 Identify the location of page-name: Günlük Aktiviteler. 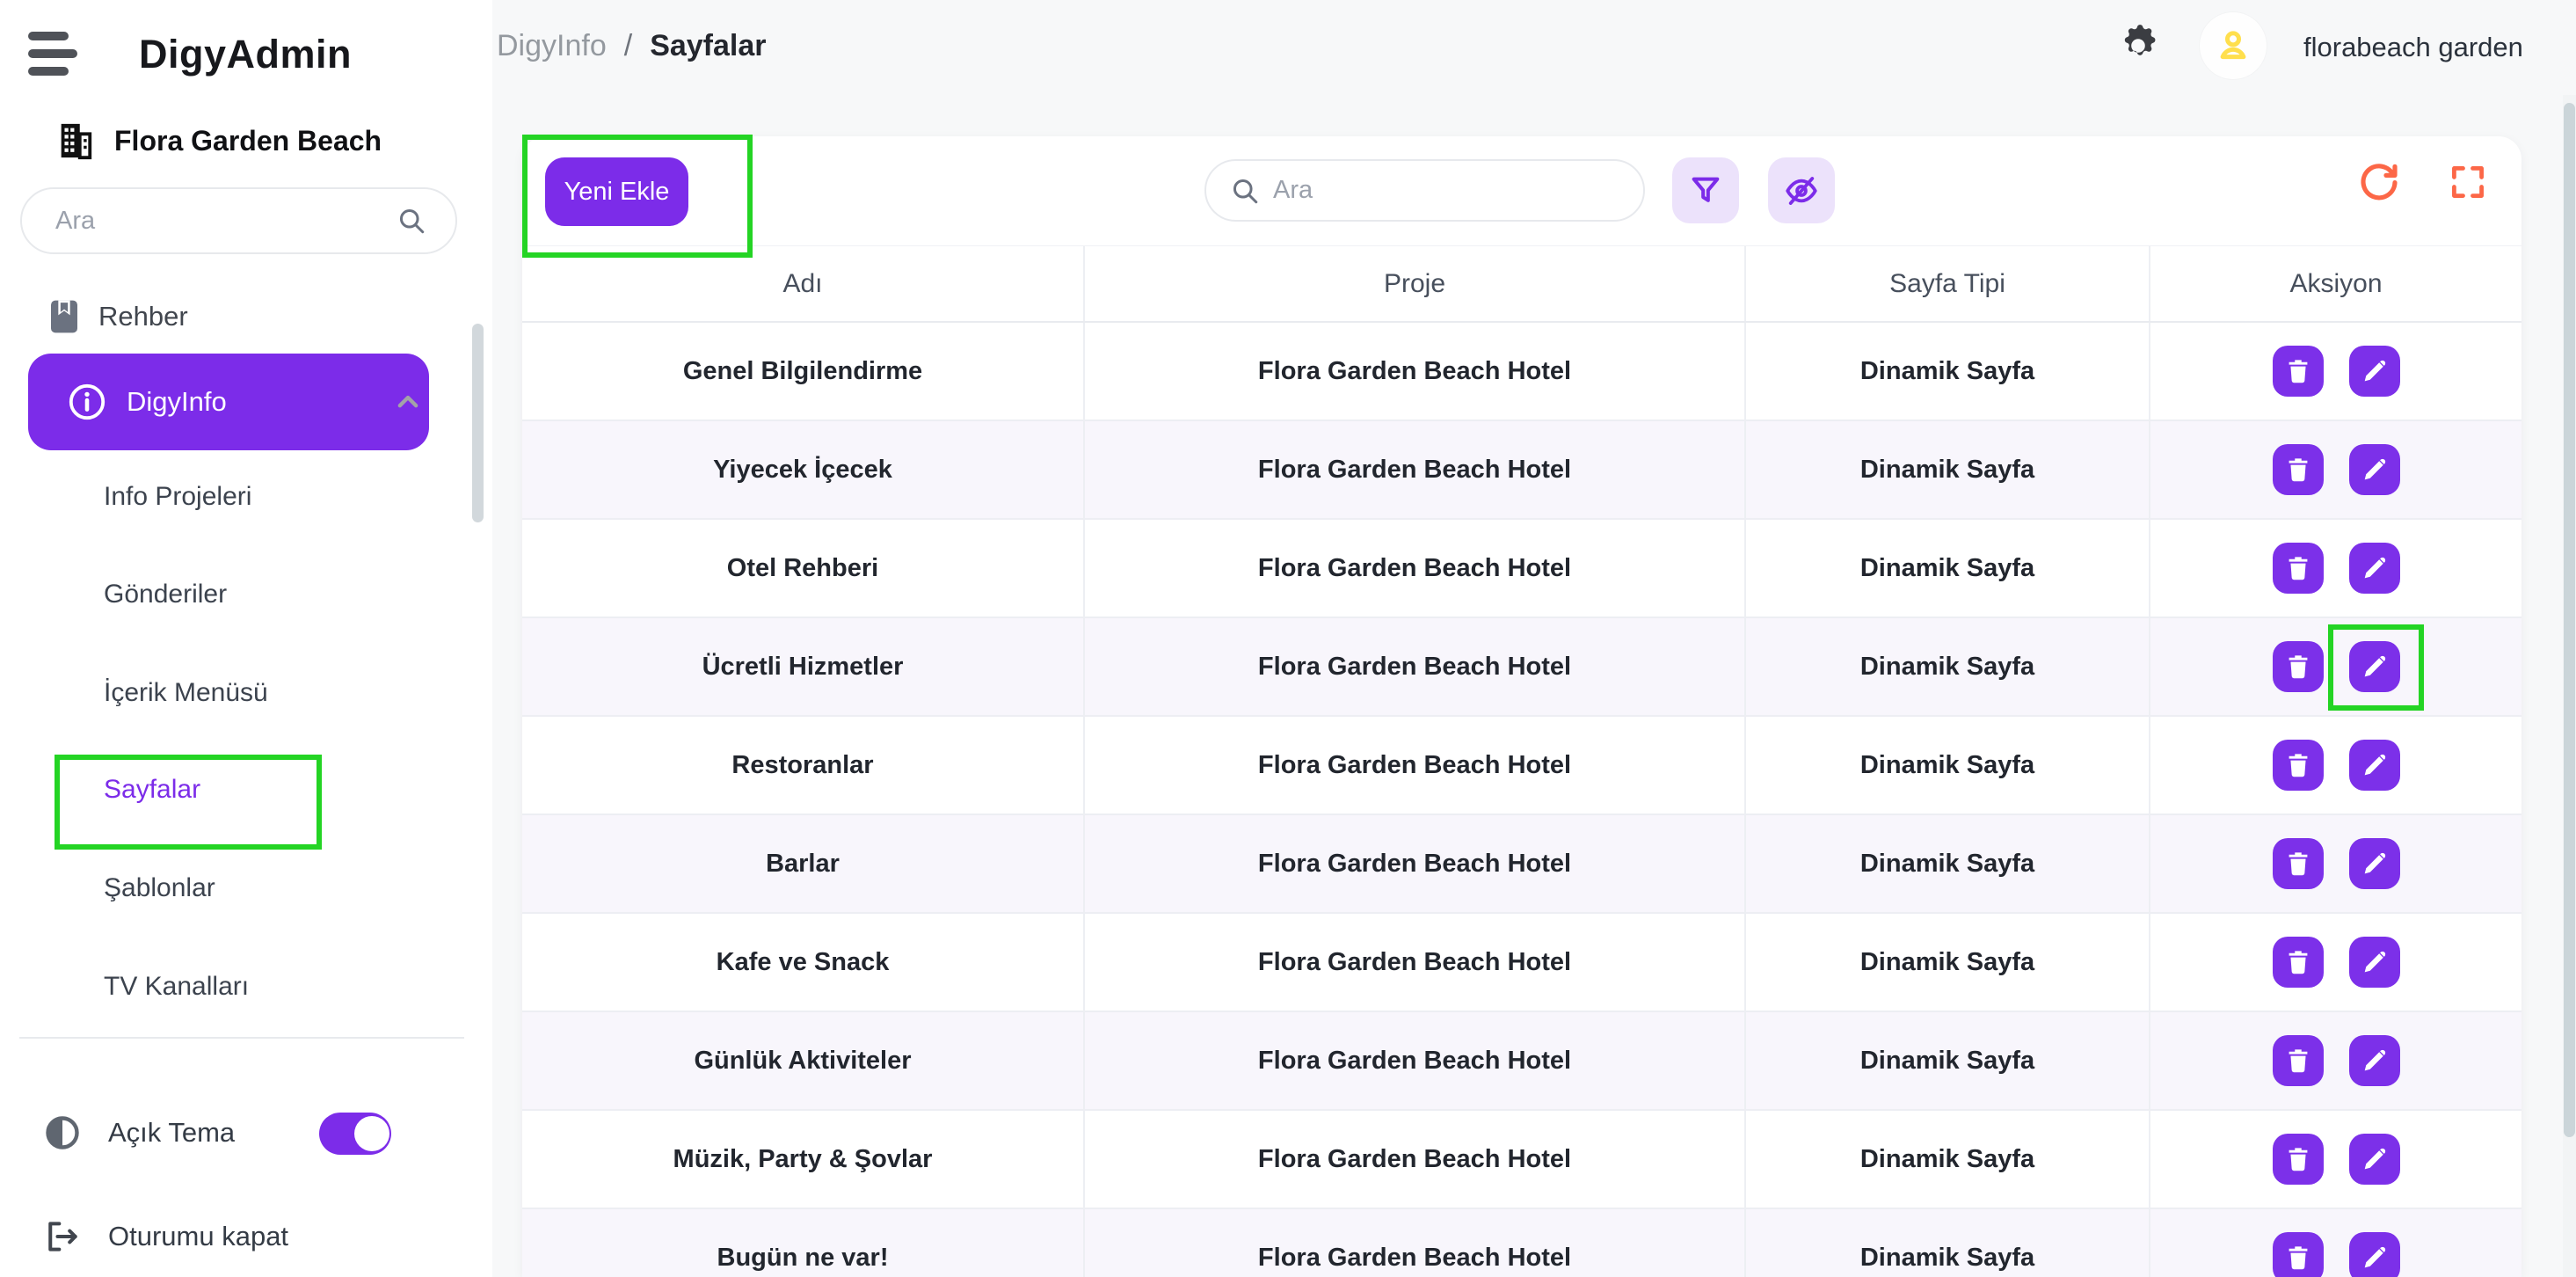
(803, 1060).